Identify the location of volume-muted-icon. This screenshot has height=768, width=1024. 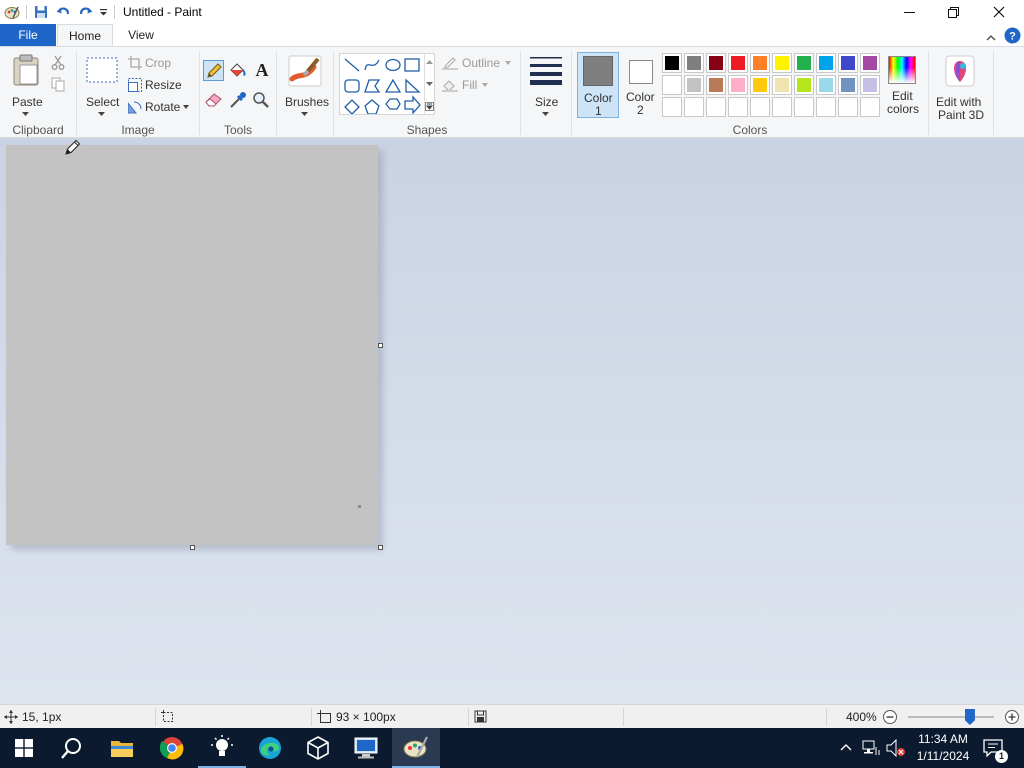
(896, 748).